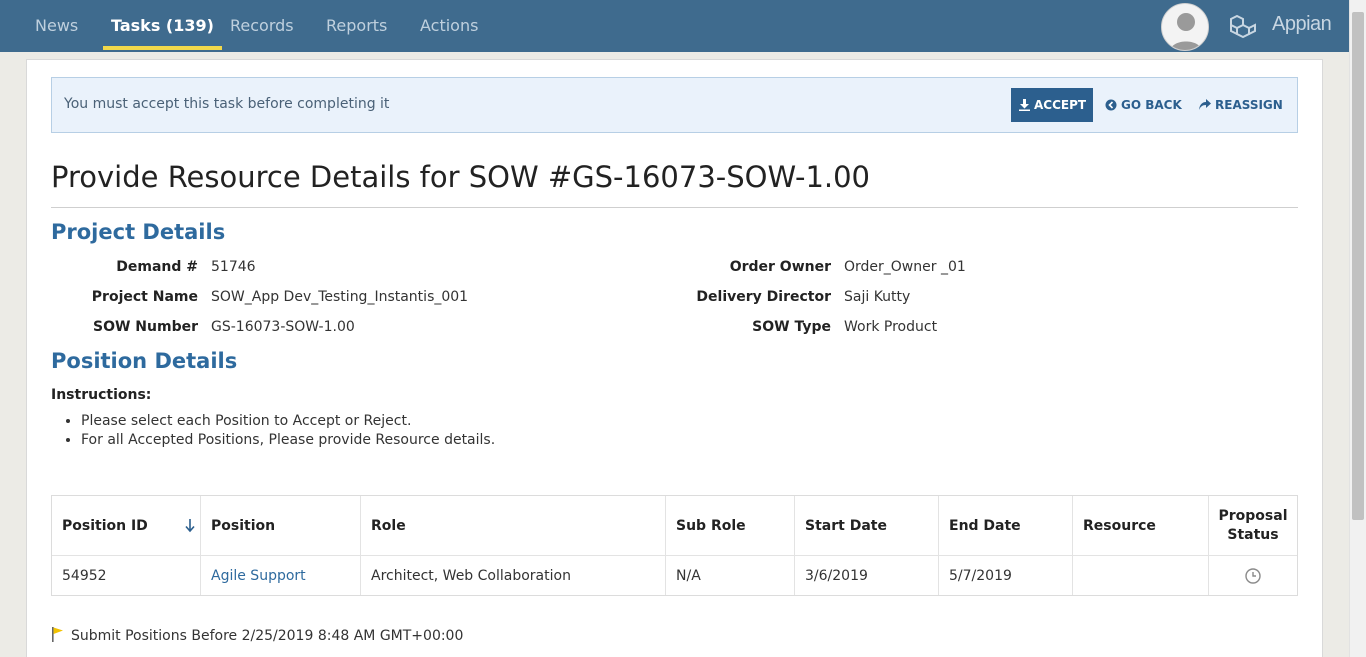  Describe the element at coordinates (1302, 24) in the screenshot. I see `brand-name: Appian` at that location.